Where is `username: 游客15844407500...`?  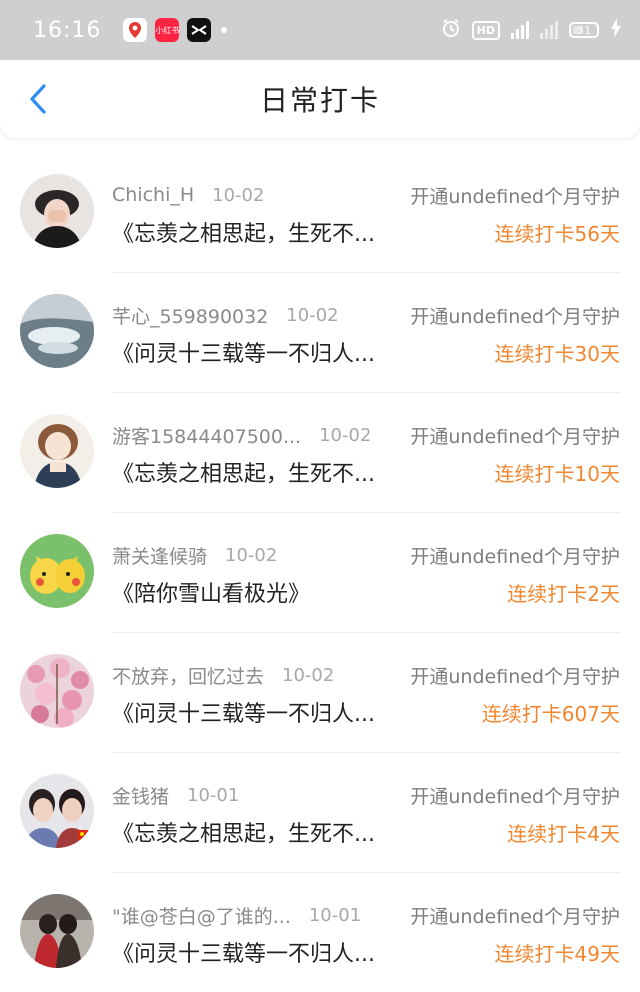 username: 游客15844407500... is located at coordinates (206, 435).